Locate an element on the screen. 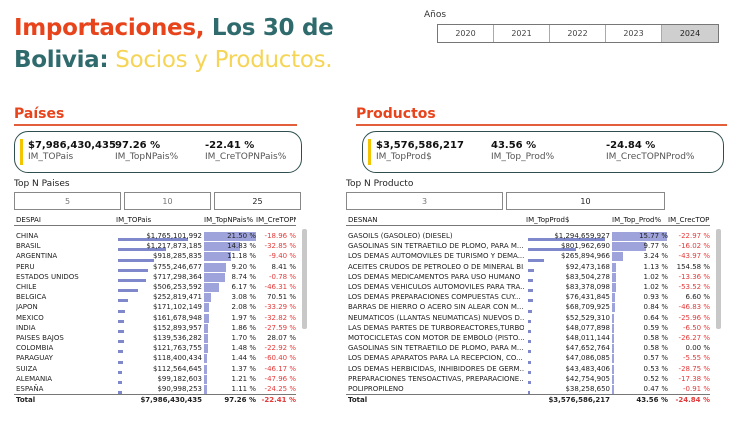  table-row: BELGICA $252,819,471 3.08 % 70.51 % is located at coordinates (155, 297).